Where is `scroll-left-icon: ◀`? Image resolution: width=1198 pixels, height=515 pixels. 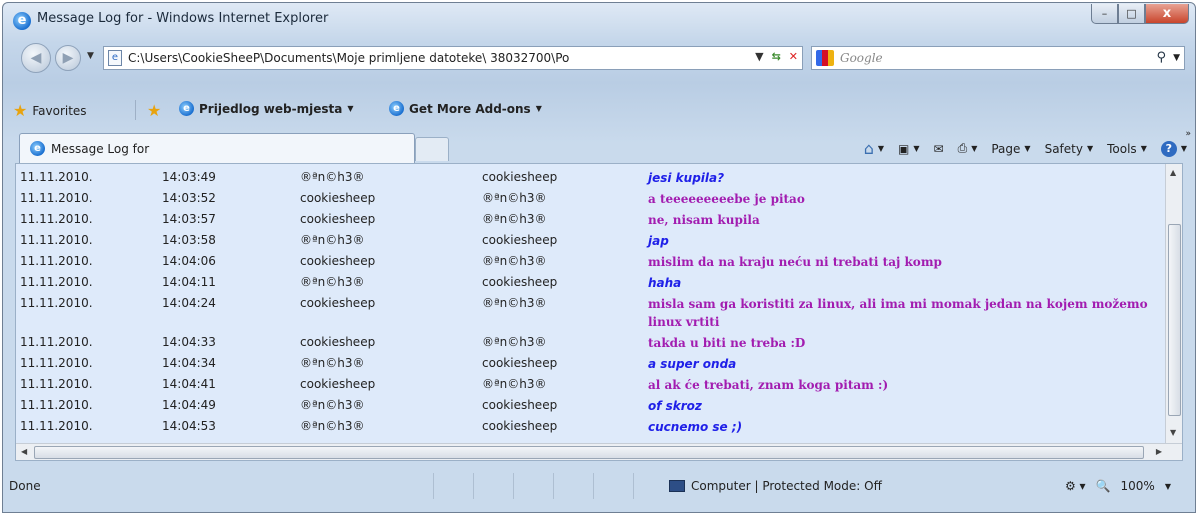 scroll-left-icon: ◀ is located at coordinates (24, 451).